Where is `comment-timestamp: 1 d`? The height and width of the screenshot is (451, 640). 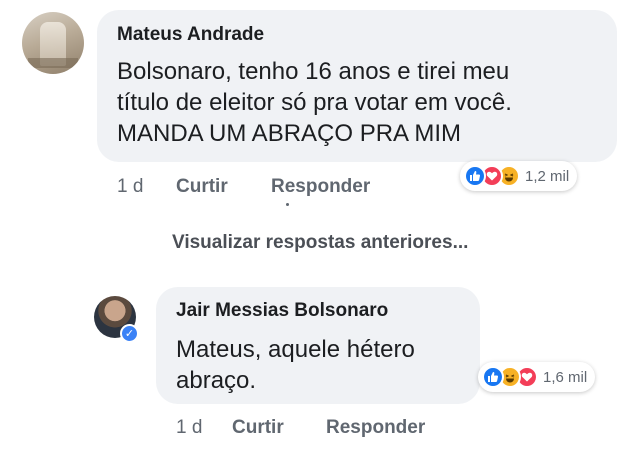 comment-timestamp: 1 d is located at coordinates (130, 187).